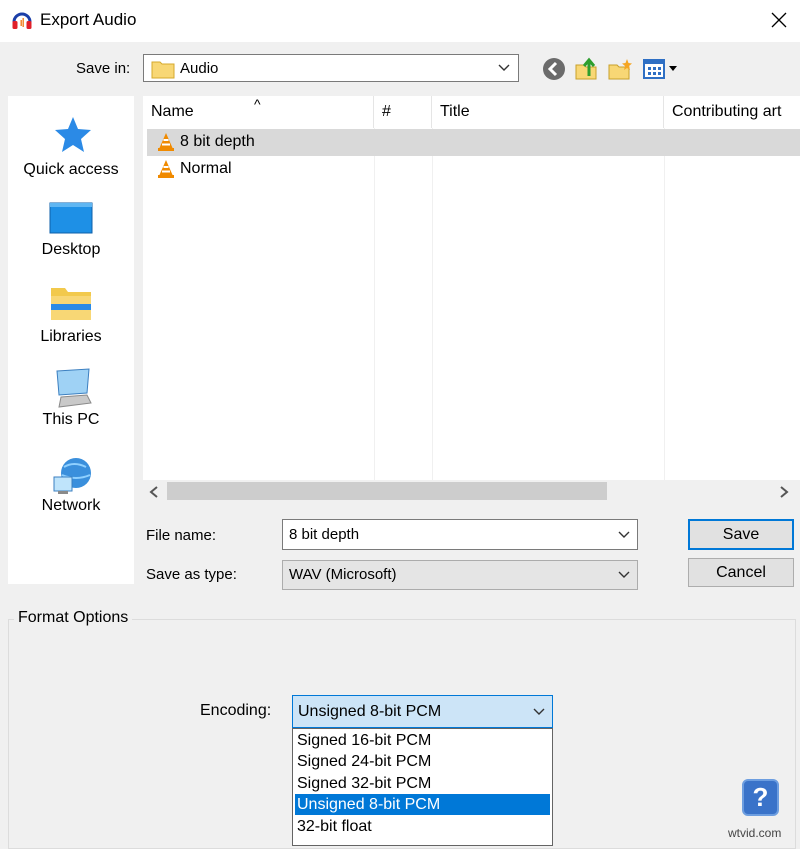 This screenshot has width=800, height=849. Describe the element at coordinates (422, 761) in the screenshot. I see `encoding-option: Signed 24-bit PCM` at that location.